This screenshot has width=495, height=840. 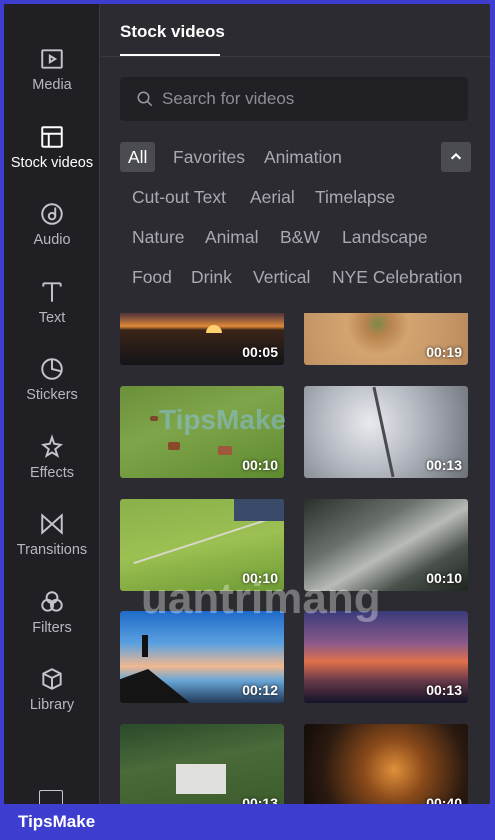 What do you see at coordinates (444, 799) in the screenshot?
I see `video-duration: 00:40` at bounding box center [444, 799].